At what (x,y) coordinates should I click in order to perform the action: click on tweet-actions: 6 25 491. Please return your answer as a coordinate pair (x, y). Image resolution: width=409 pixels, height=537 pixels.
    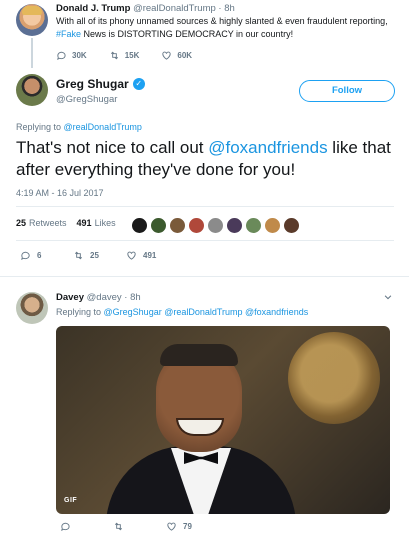
    Looking at the image, I should click on (99, 255).